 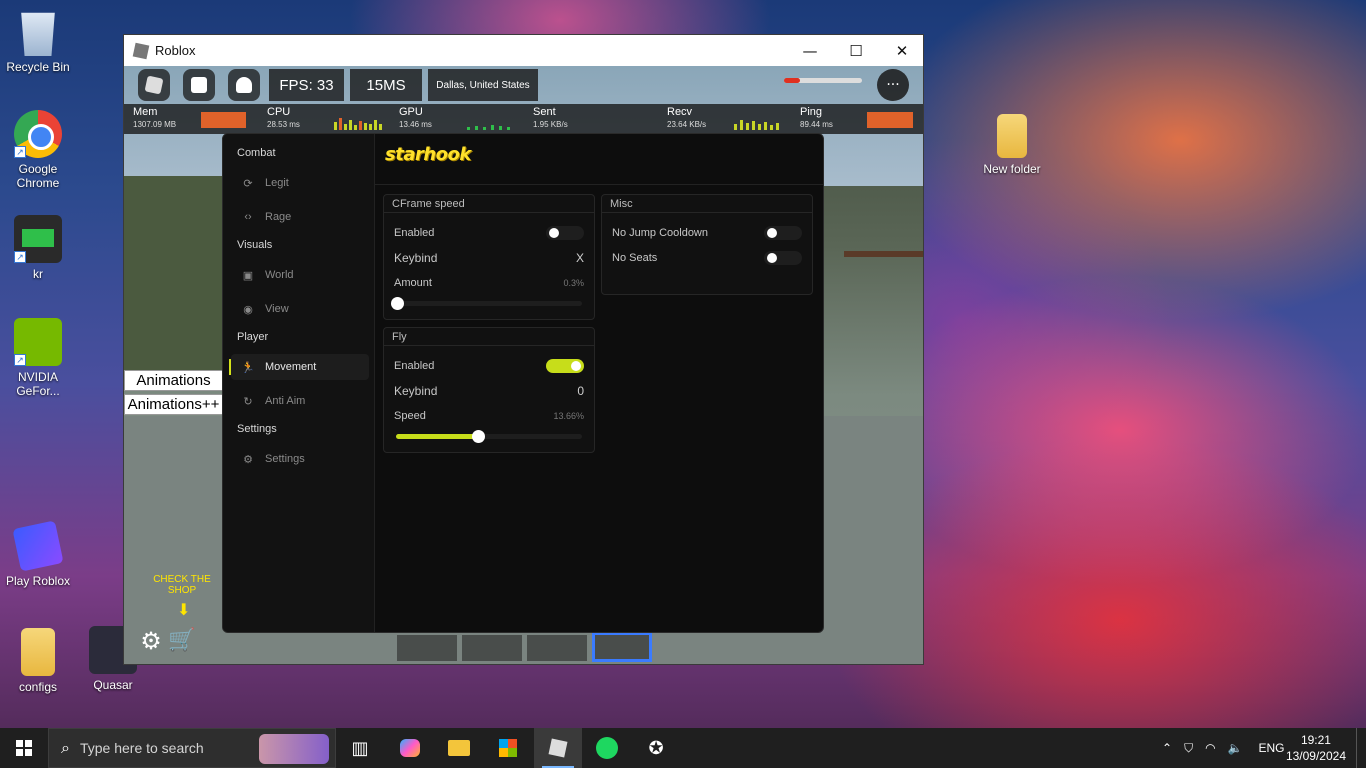 What do you see at coordinates (565, 233) in the screenshot?
I see `cframe-enabled-toggle` at bounding box center [565, 233].